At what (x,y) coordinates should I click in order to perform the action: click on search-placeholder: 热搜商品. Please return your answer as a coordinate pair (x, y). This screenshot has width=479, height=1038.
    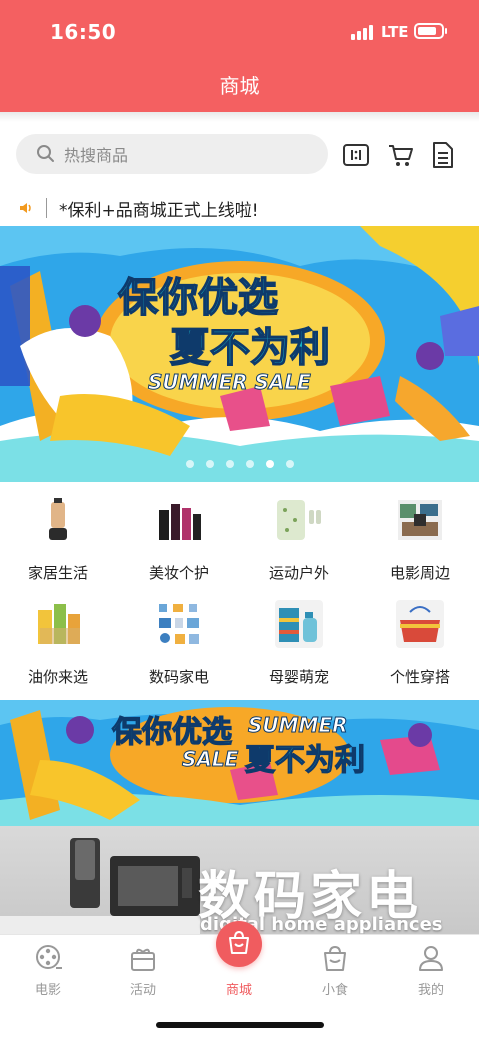
    Looking at the image, I should click on (96, 155).